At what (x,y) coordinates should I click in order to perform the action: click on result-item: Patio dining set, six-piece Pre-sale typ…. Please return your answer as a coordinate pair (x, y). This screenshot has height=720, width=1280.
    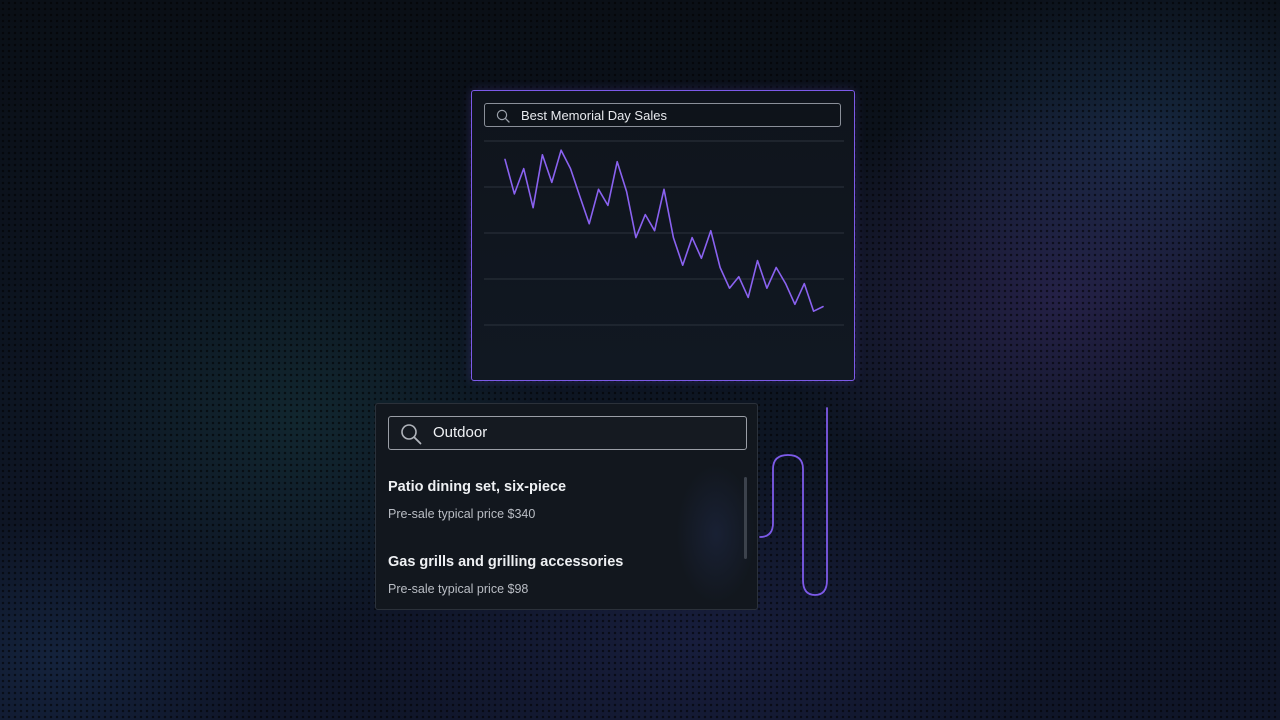
    Looking at the image, I should click on (558, 500).